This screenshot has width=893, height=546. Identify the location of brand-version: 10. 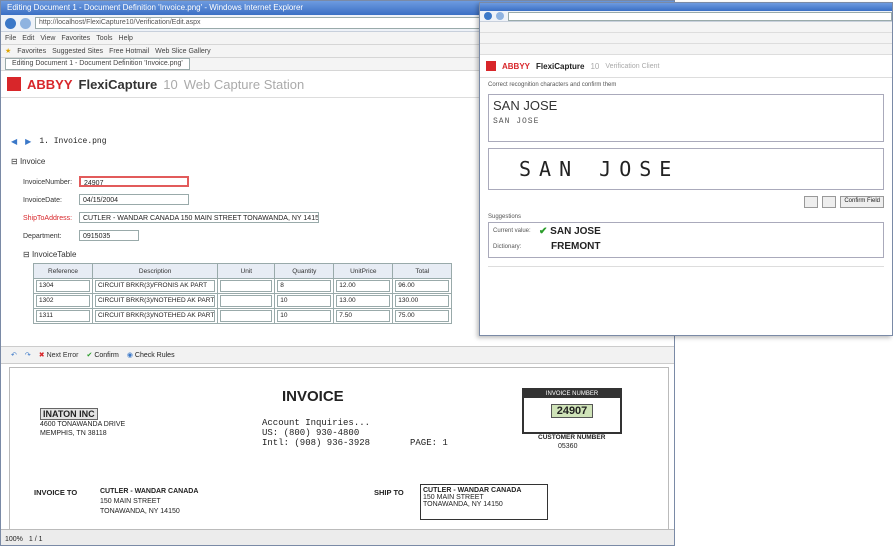
(170, 84).